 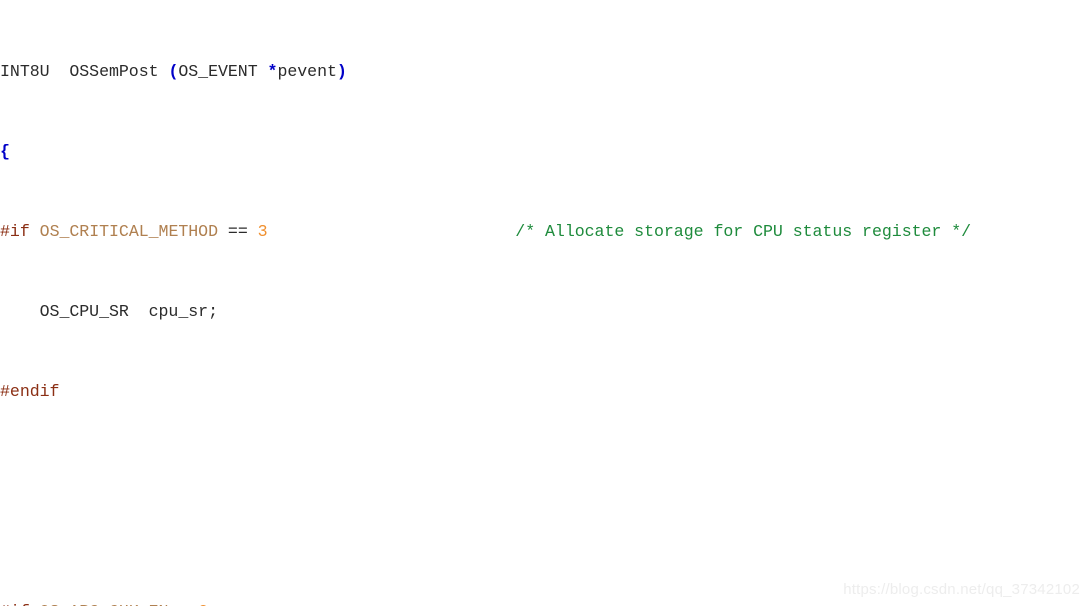 What do you see at coordinates (543, 604) in the screenshot?
I see `code-line: #if OS_ARG_CHK_EN > 0` at bounding box center [543, 604].